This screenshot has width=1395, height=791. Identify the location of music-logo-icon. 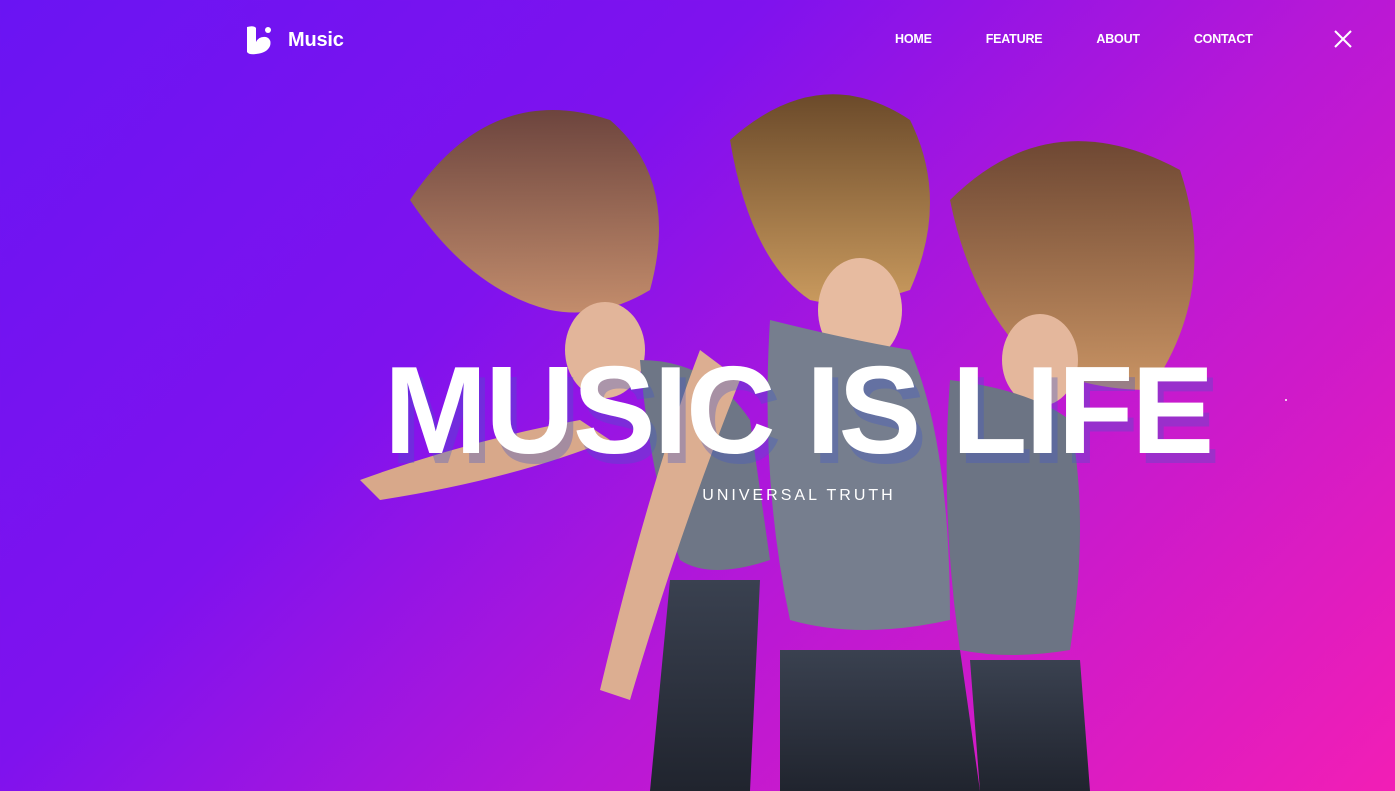
(259, 40).